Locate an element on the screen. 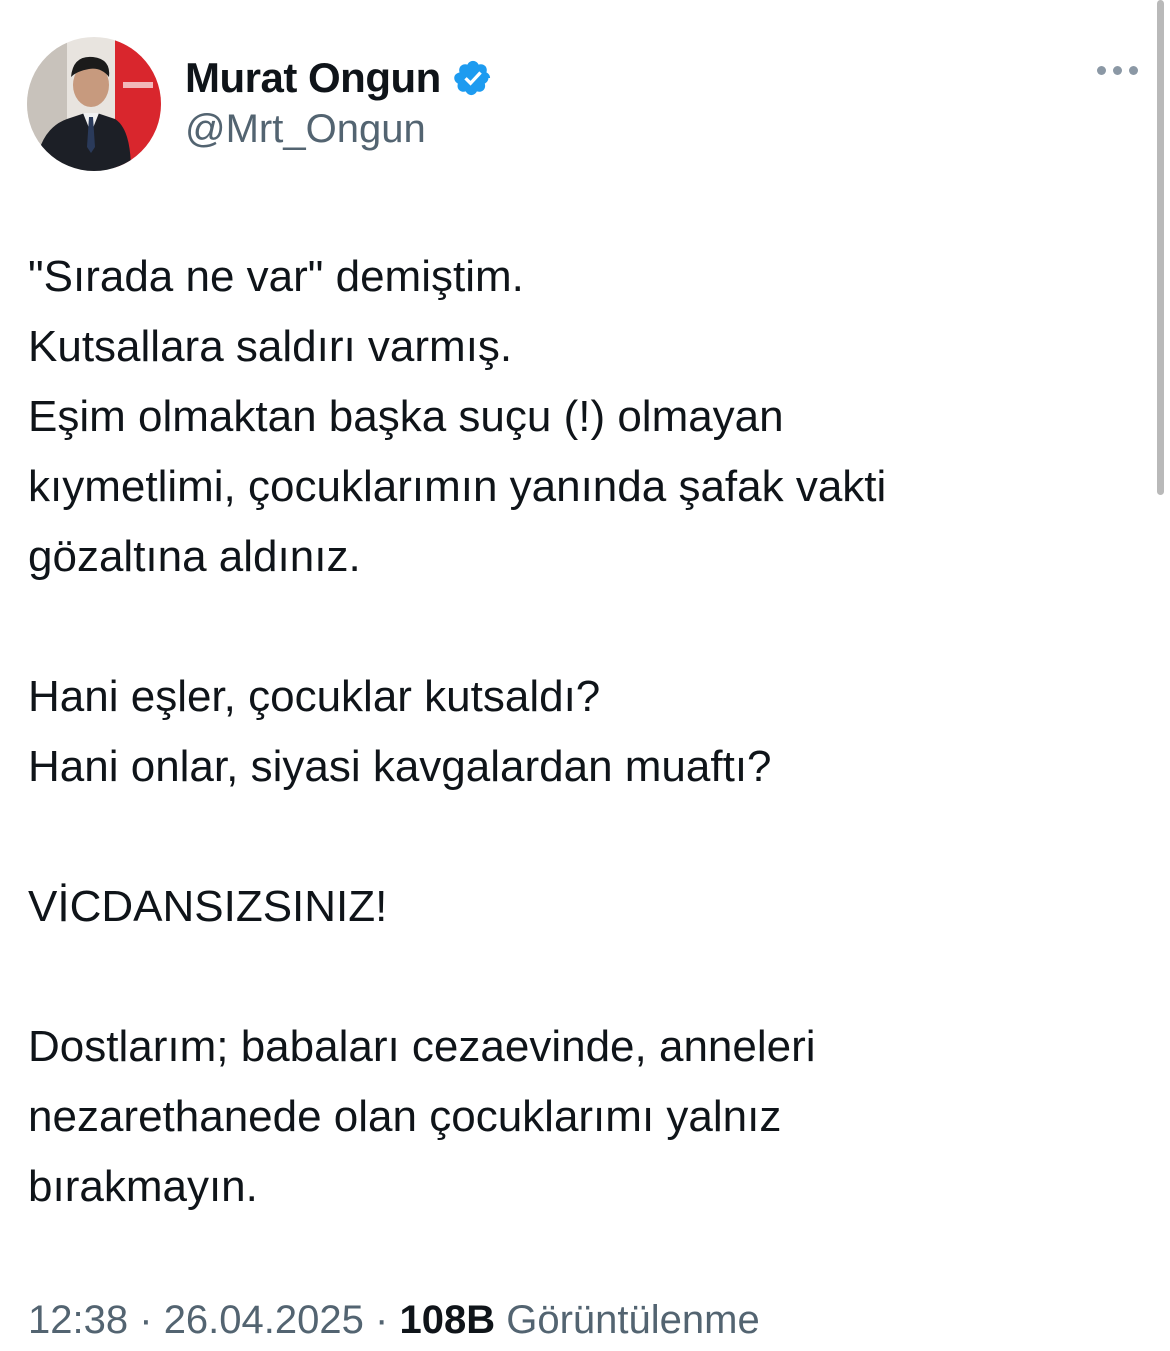  avatar is located at coordinates (94, 104).